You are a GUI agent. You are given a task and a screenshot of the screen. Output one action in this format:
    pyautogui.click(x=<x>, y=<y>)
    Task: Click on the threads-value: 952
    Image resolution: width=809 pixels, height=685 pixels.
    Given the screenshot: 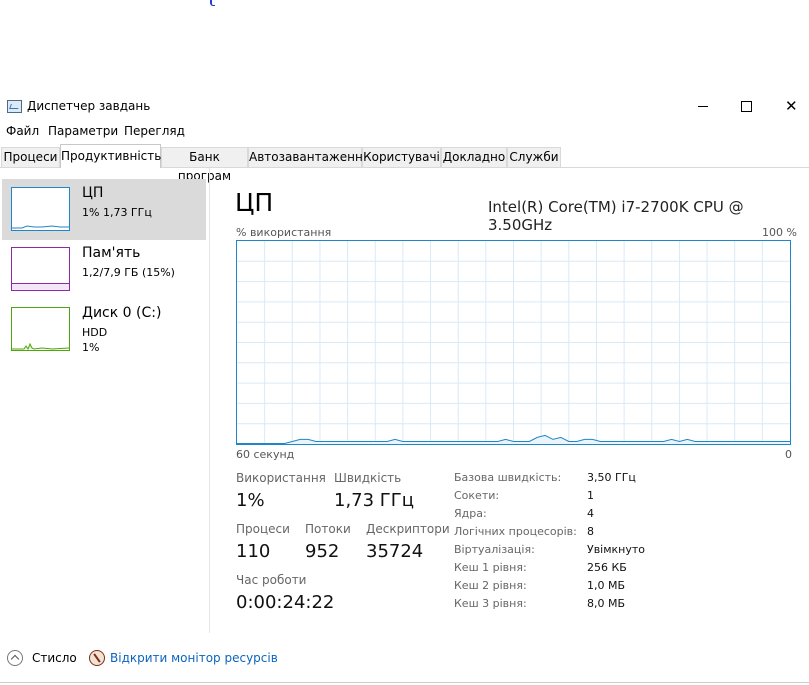 What is the action you would take?
    pyautogui.click(x=322, y=551)
    